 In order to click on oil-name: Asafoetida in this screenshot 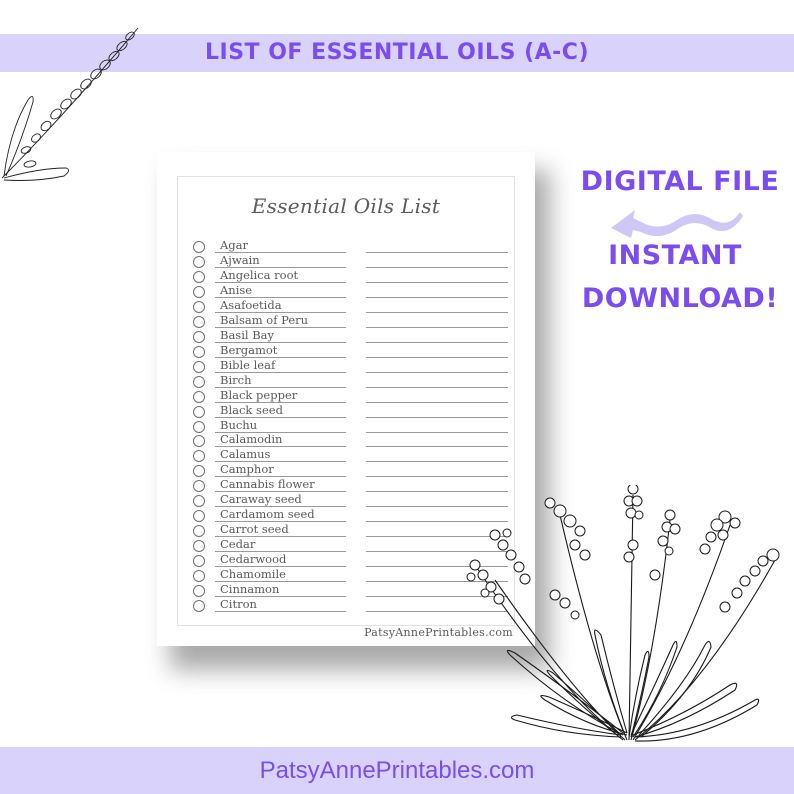, I will do `click(251, 304)`.